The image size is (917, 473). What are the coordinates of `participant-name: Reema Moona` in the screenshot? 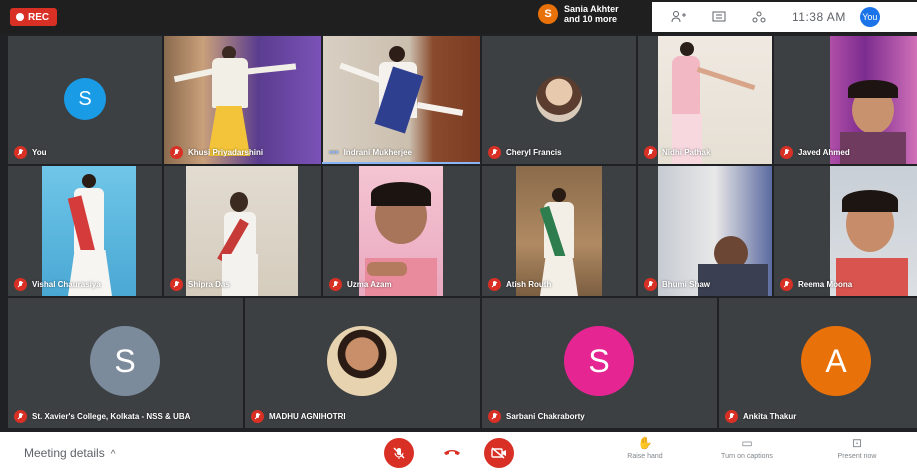 It's located at (825, 284).